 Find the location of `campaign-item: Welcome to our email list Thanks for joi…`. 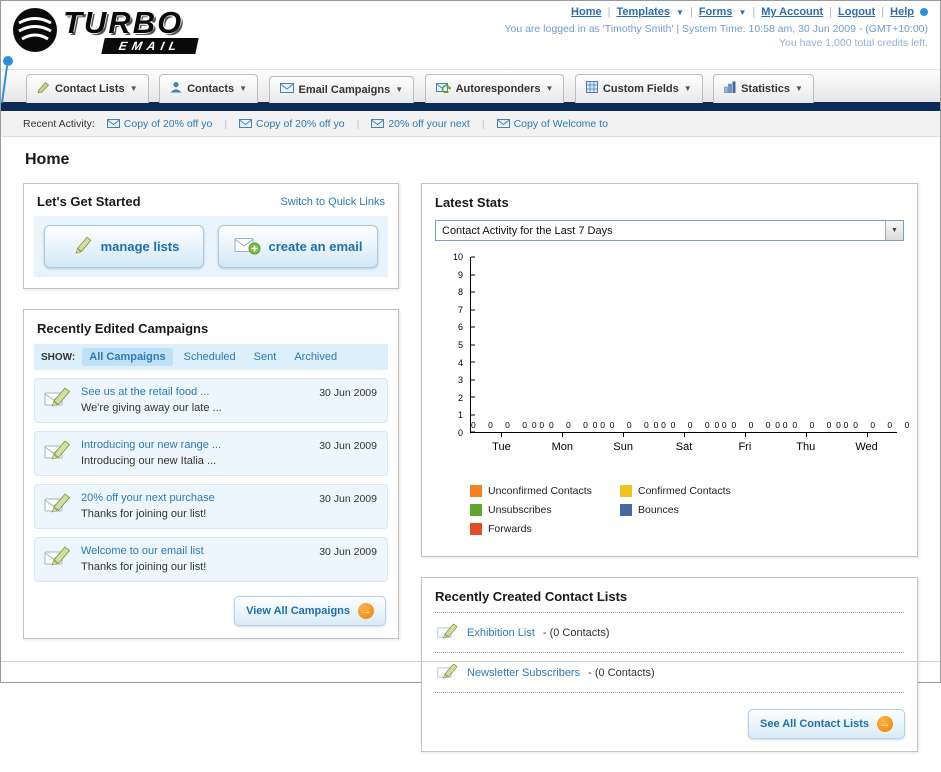

campaign-item: Welcome to our email list Thanks for joi… is located at coordinates (211, 559).